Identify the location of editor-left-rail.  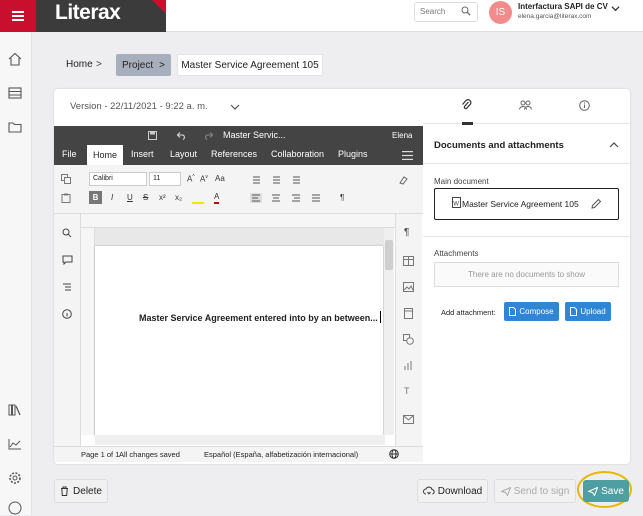
(67, 330).